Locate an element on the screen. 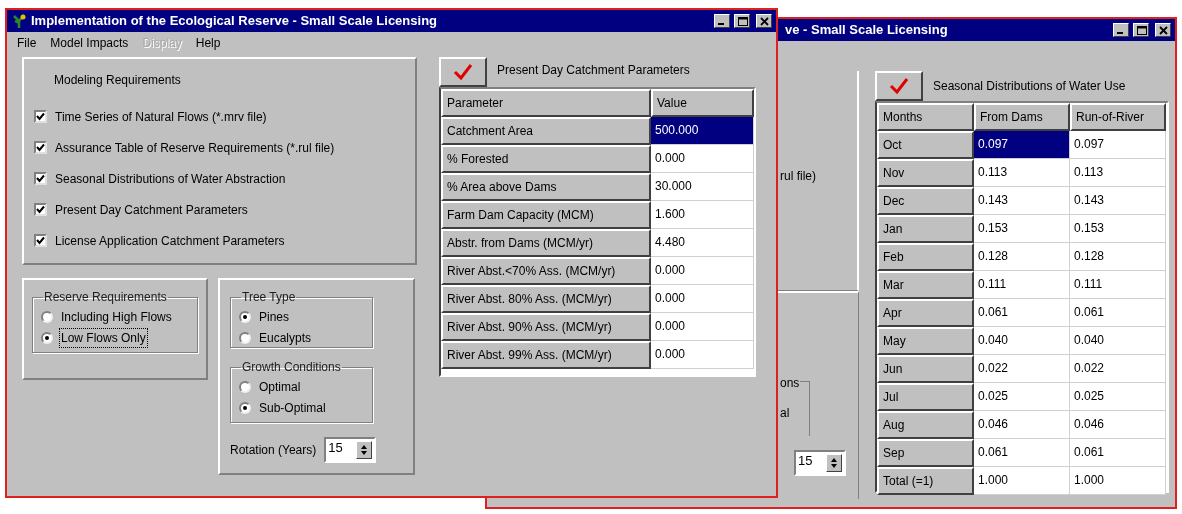 Image resolution: width=1182 pixels, height=514 pixels. radio-label: Optimal is located at coordinates (280, 386).